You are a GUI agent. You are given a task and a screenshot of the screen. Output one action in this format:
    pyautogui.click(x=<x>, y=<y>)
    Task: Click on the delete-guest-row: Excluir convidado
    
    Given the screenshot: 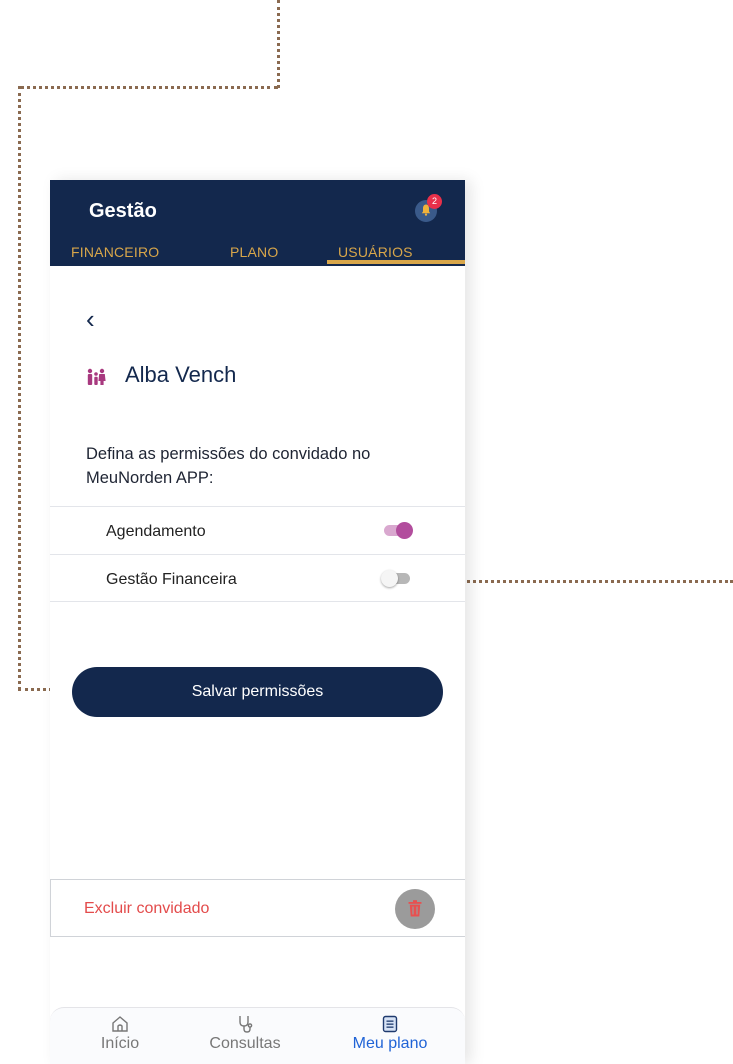 What is the action you would take?
    pyautogui.click(x=257, y=908)
    